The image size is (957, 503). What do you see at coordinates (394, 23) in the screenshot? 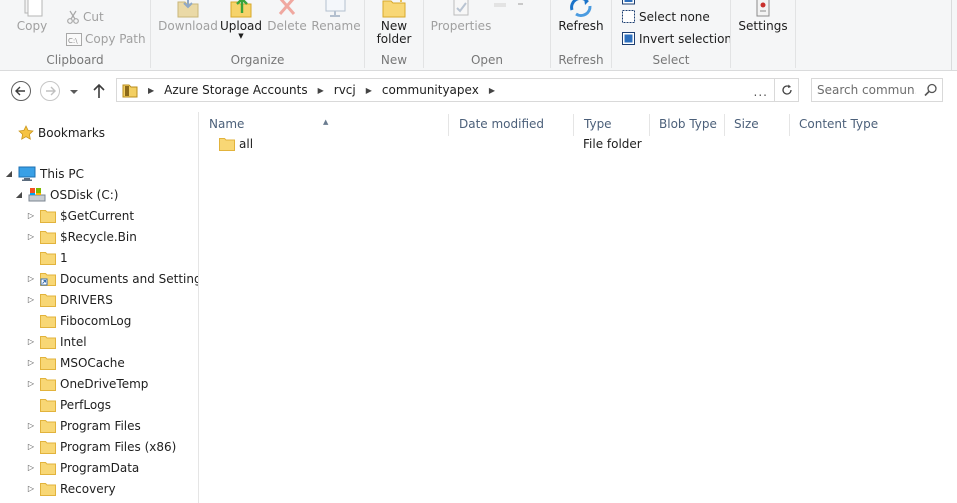
I see `new-folder-button: New folder` at bounding box center [394, 23].